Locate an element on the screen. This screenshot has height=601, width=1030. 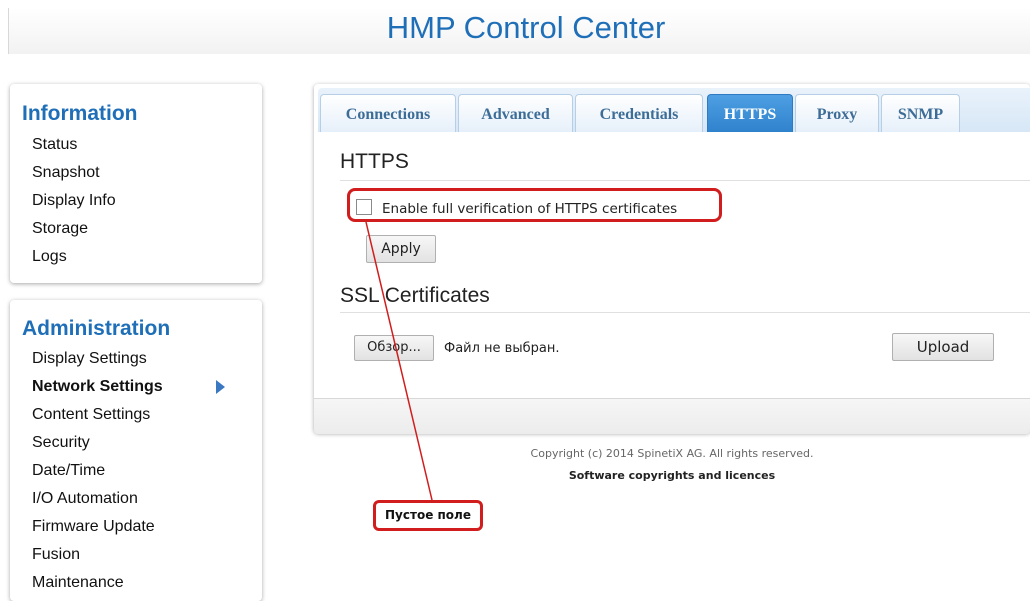
tab-connections: Connections is located at coordinates (388, 113).